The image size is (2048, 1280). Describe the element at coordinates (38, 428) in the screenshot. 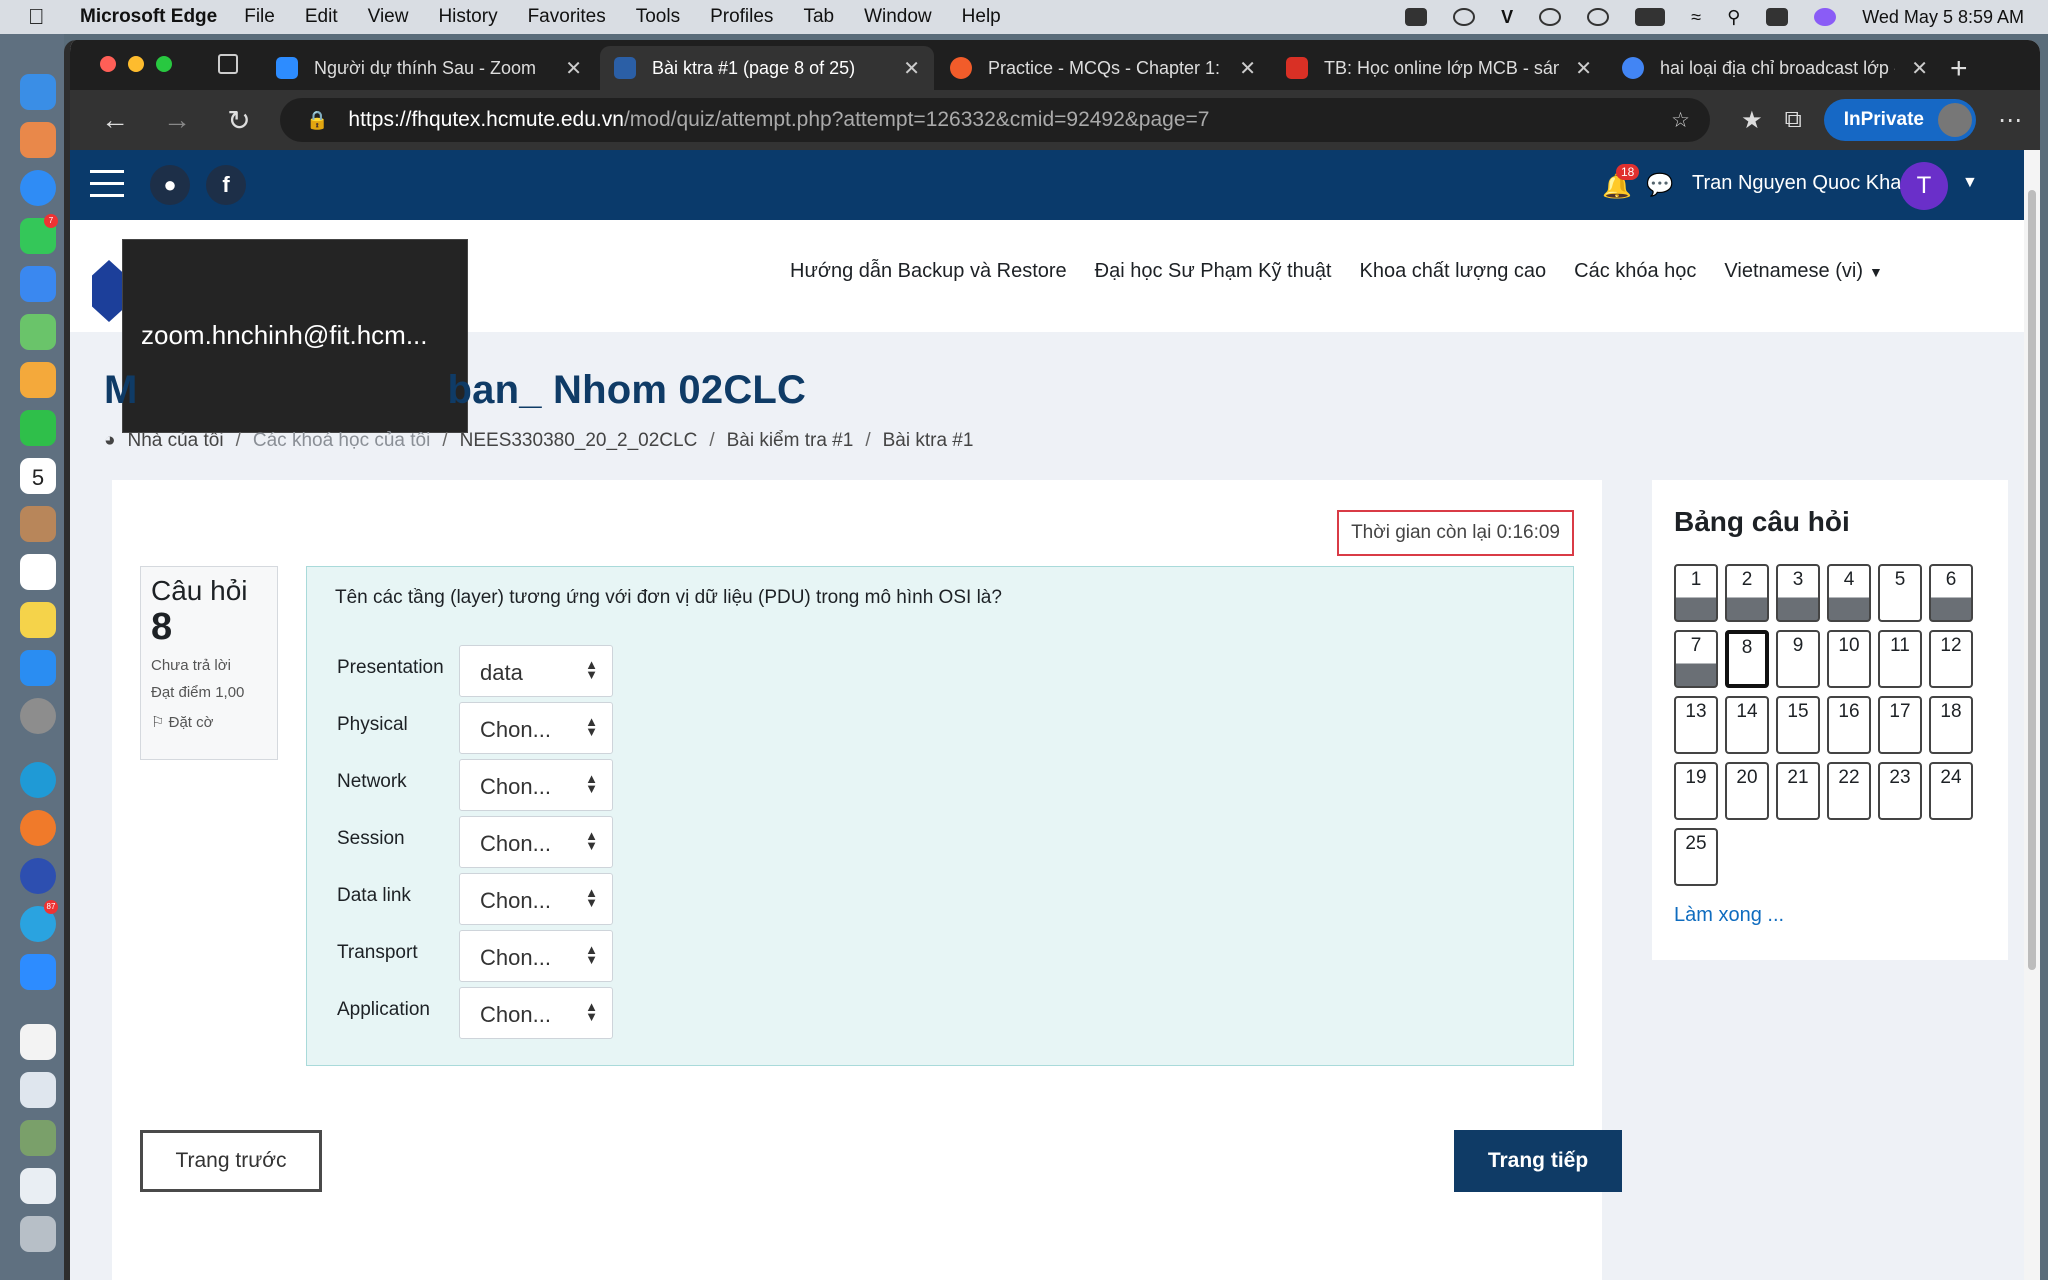

I see `facetime-icon` at that location.